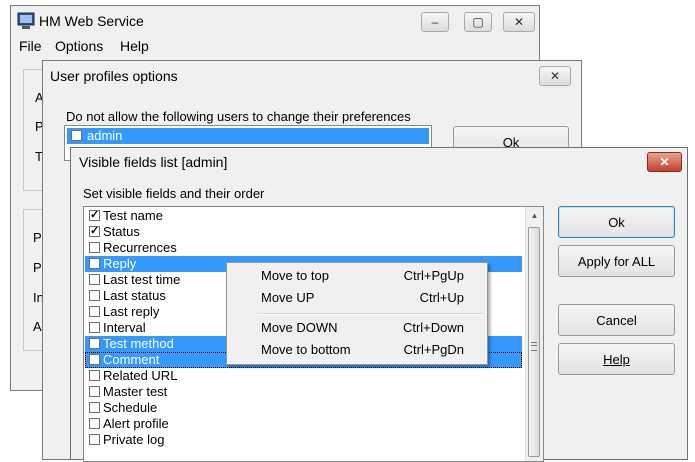 The height and width of the screenshot is (462, 695). What do you see at coordinates (379, 163) in the screenshot?
I see `fields-titlebar: Visible fields list [admin] ✕` at bounding box center [379, 163].